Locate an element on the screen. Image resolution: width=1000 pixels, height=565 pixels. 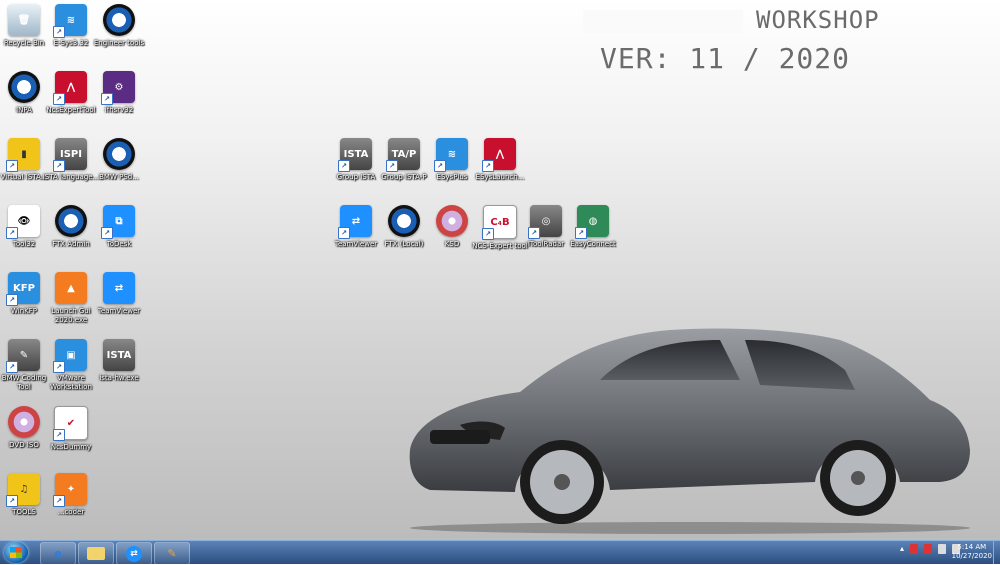
icon-label: KSD is located at coordinates (452, 244).